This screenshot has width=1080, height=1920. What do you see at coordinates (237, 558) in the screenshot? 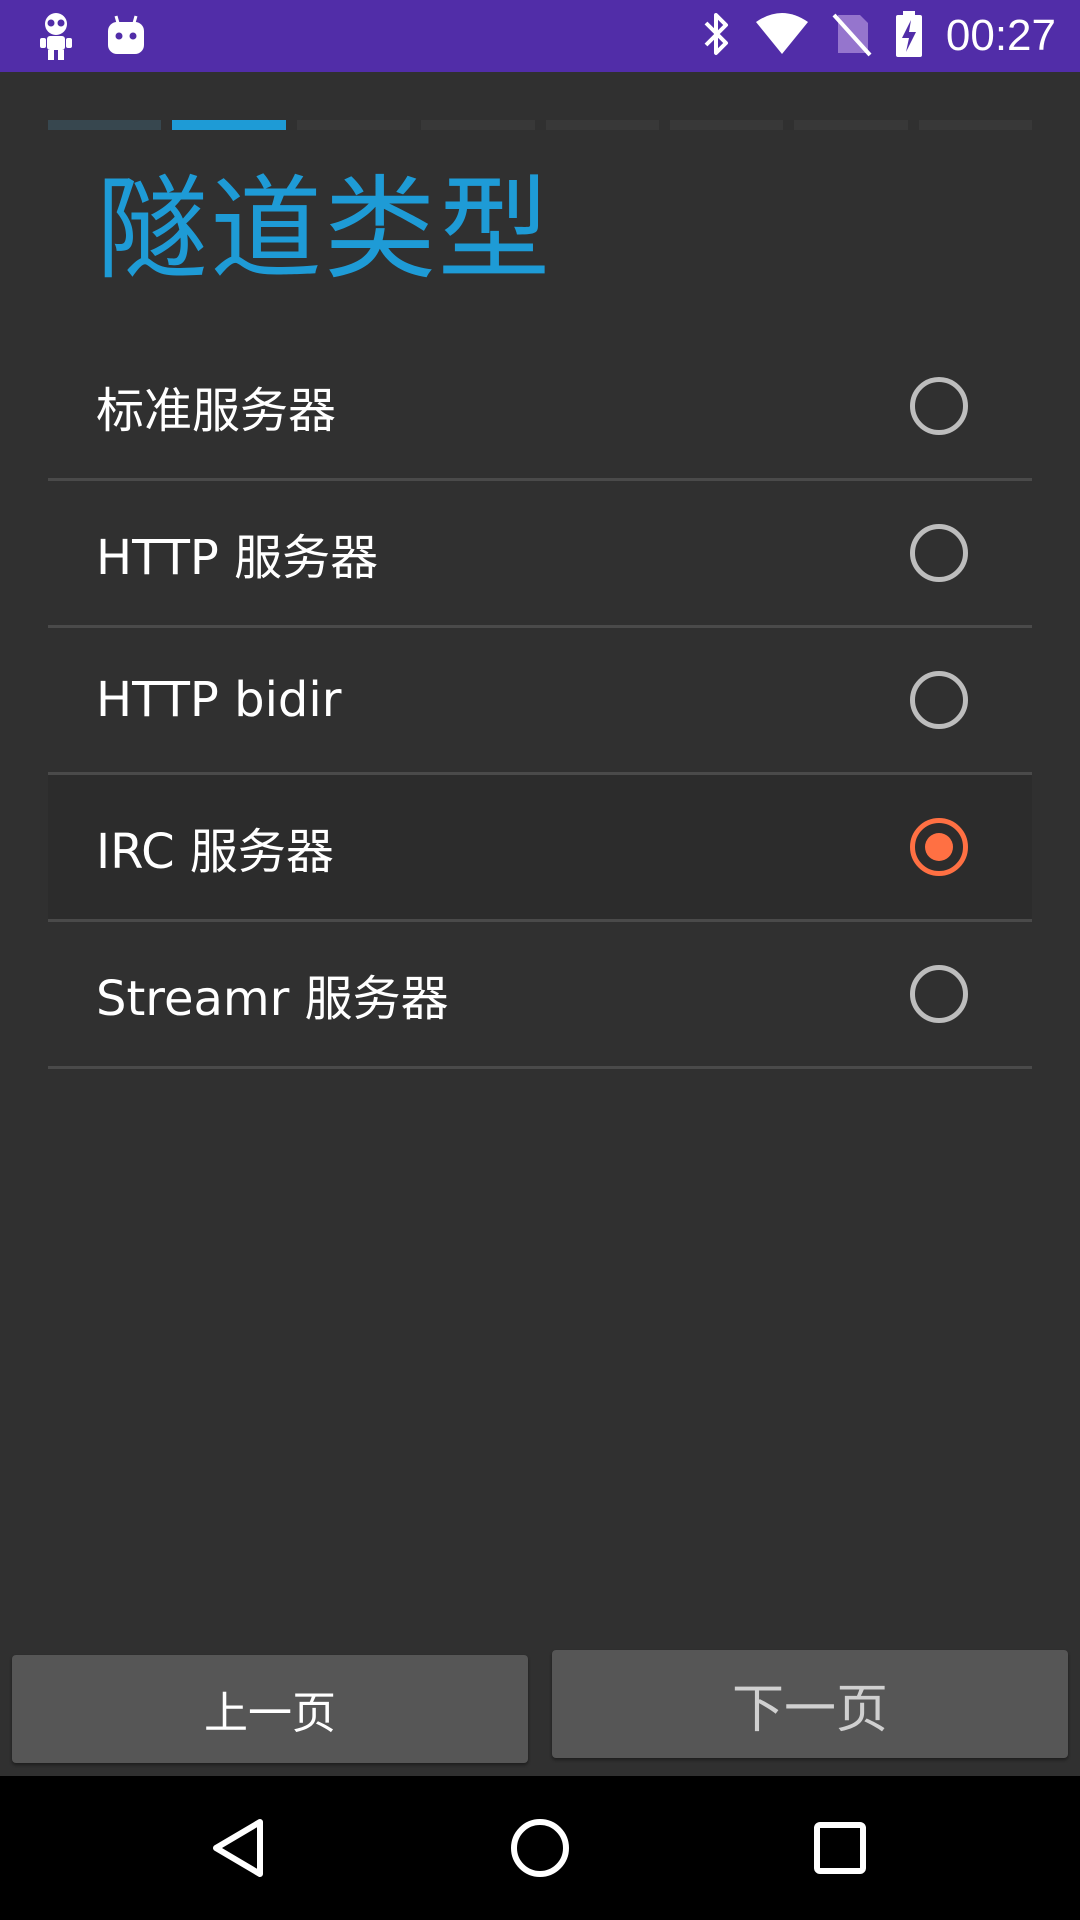
I see `option-label: HTTP 服务器` at bounding box center [237, 558].